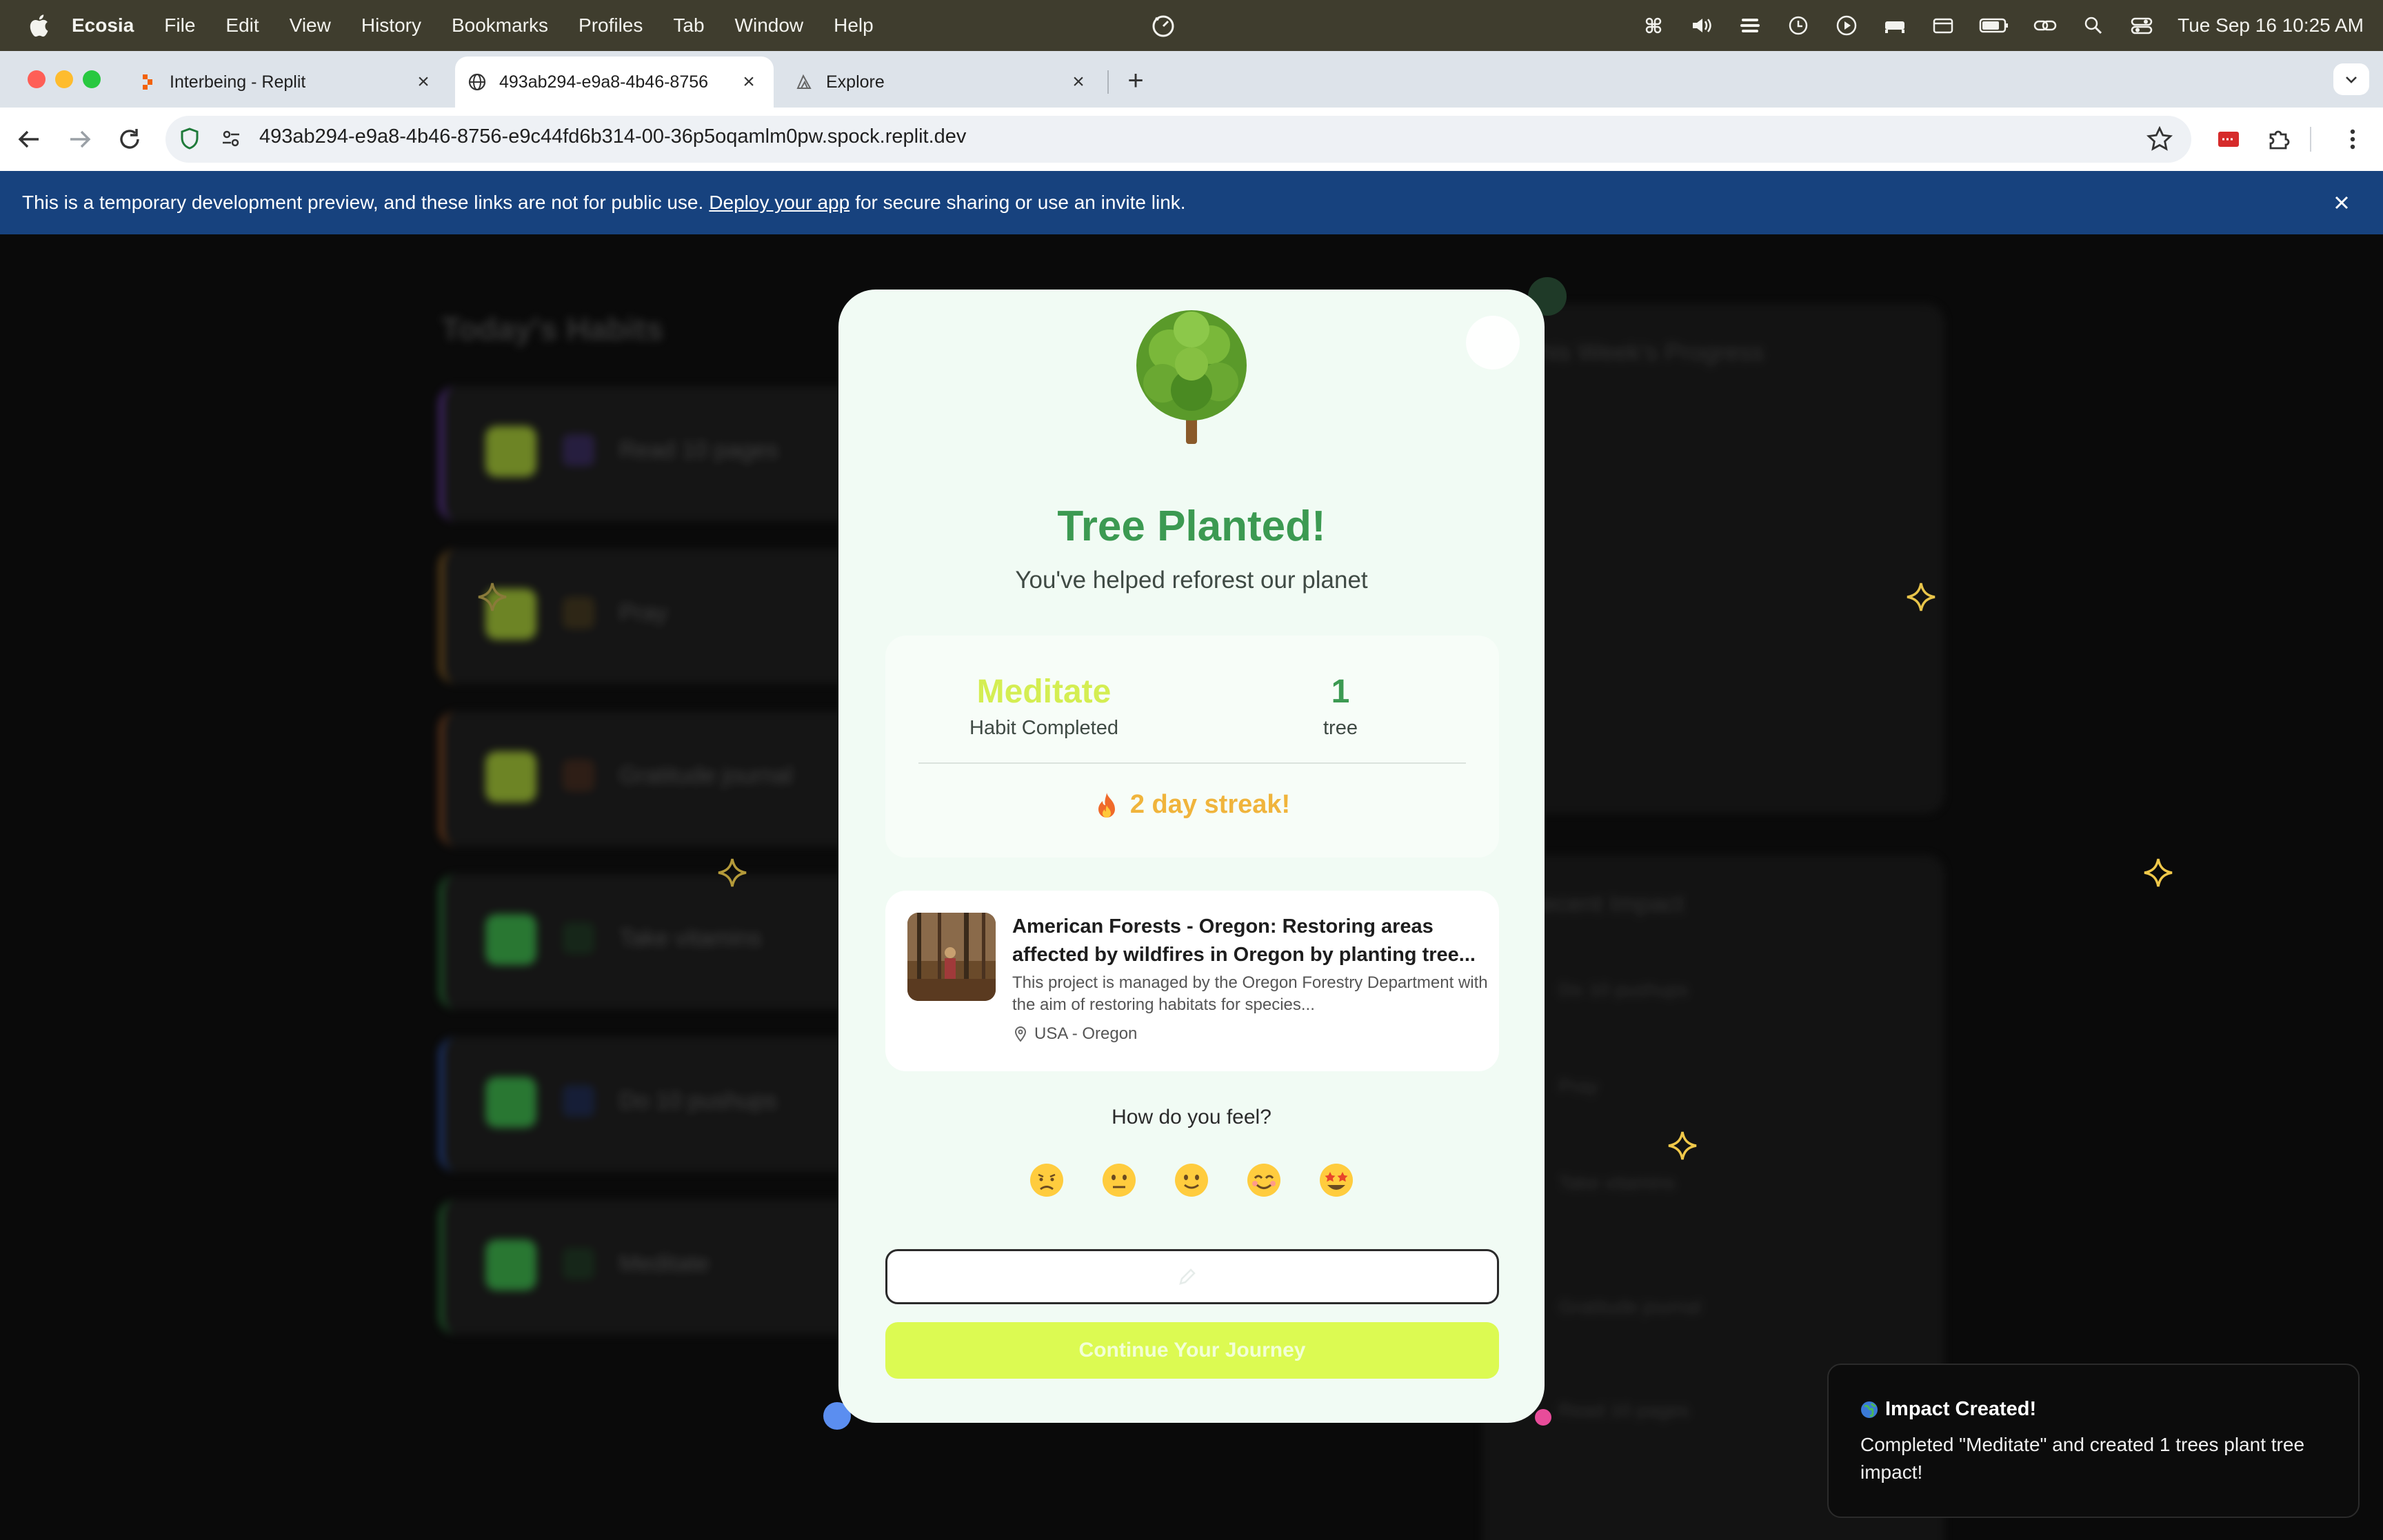 The width and height of the screenshot is (2383, 1540). Describe the element at coordinates (690, 938) in the screenshot. I see `habit-name: Take vitamins` at that location.